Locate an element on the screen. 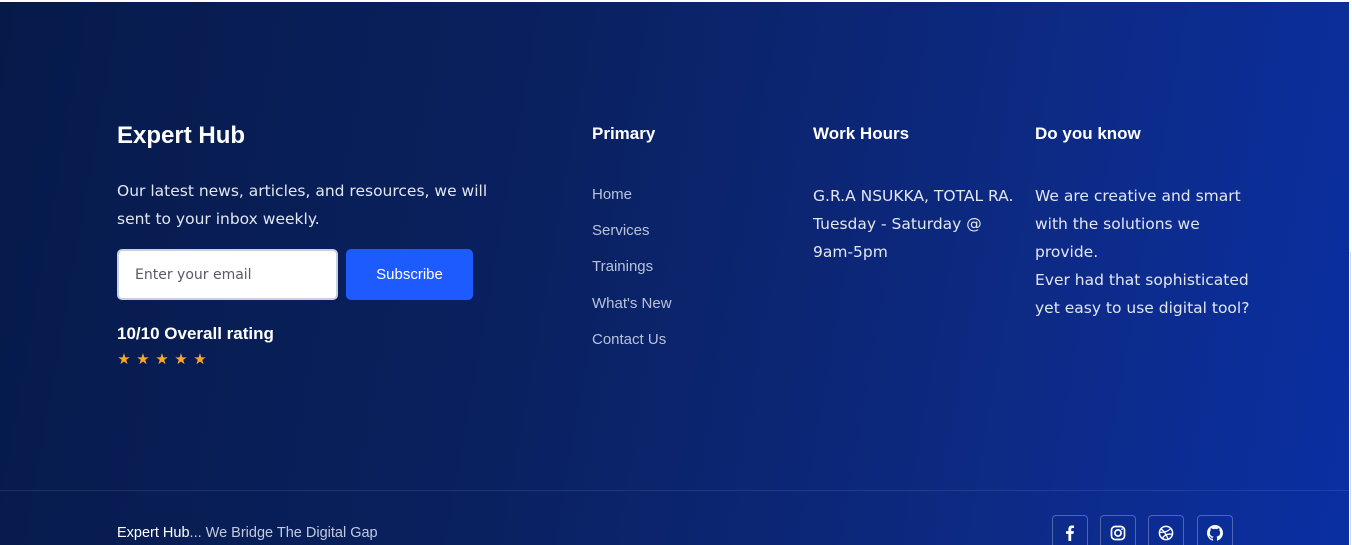 Image resolution: width=1352 pixels, height=545 pixels. facebook-link is located at coordinates (1070, 530).